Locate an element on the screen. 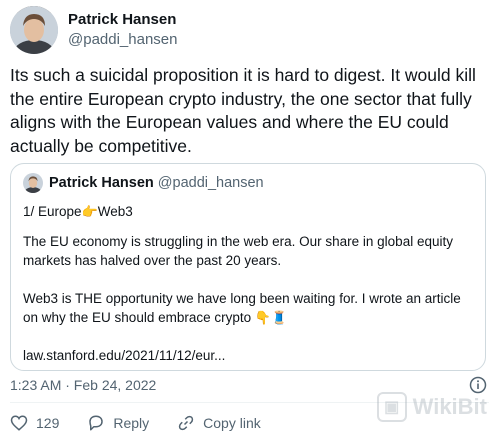 The width and height of the screenshot is (499, 442). like-button: 129 is located at coordinates (34, 423).